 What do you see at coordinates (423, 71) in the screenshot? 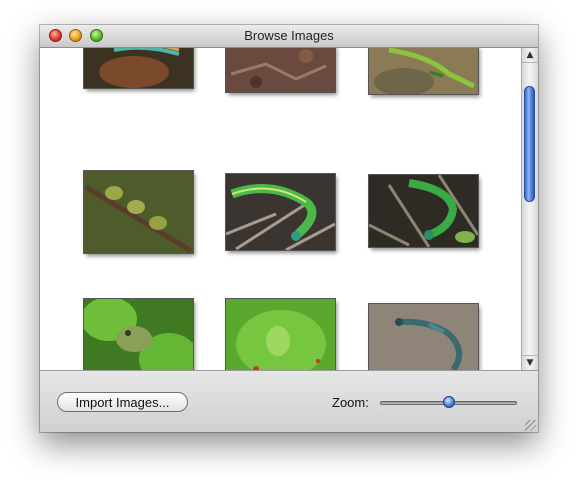
I see `green-lizard-on-rock-photo` at bounding box center [423, 71].